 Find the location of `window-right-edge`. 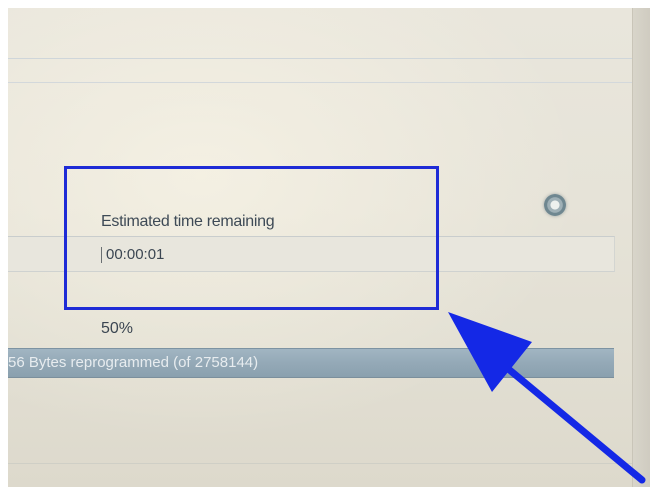

window-right-edge is located at coordinates (641, 247).